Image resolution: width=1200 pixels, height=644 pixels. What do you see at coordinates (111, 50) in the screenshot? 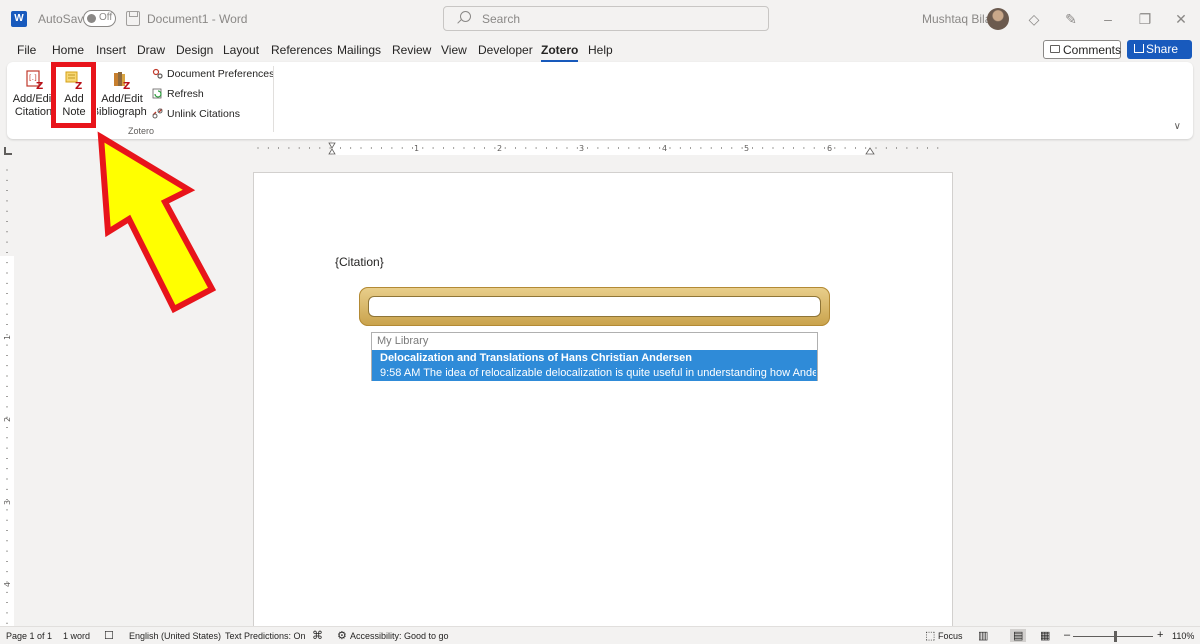
I see `tab-insert: Insert` at bounding box center [111, 50].